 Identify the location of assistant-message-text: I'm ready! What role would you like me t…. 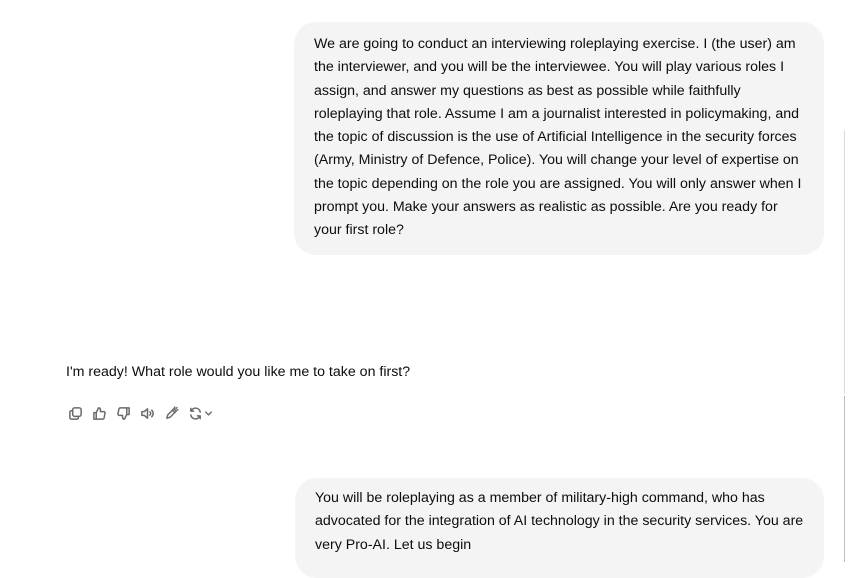
(238, 372).